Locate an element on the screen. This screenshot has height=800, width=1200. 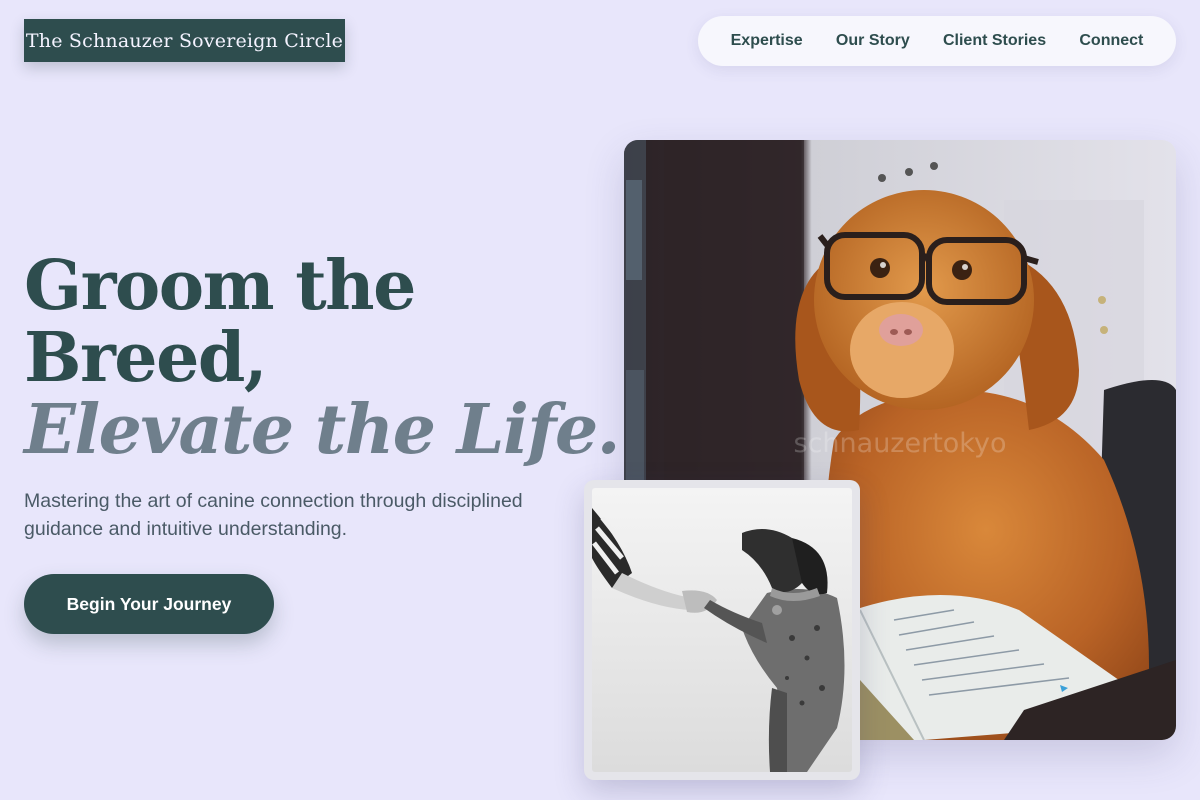
hero-headline: Groom the Breed, Elevate the Life. is located at coordinates (322, 358).